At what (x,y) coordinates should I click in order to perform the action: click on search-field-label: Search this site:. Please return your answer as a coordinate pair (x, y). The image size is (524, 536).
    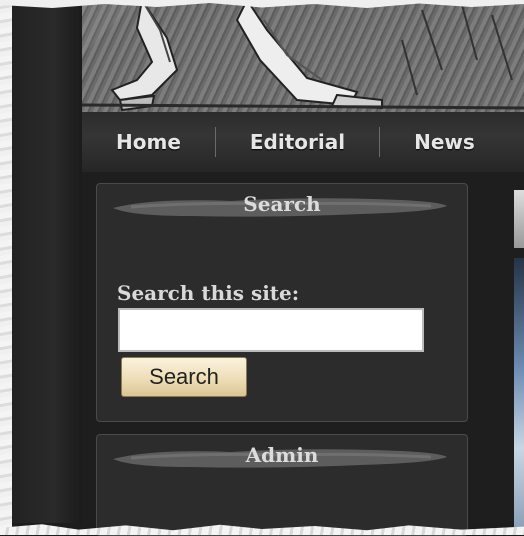
    Looking at the image, I should click on (208, 293).